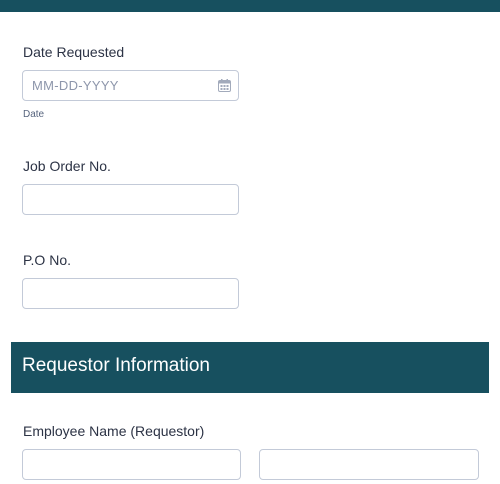  What do you see at coordinates (130, 199) in the screenshot?
I see `job-order-input` at bounding box center [130, 199].